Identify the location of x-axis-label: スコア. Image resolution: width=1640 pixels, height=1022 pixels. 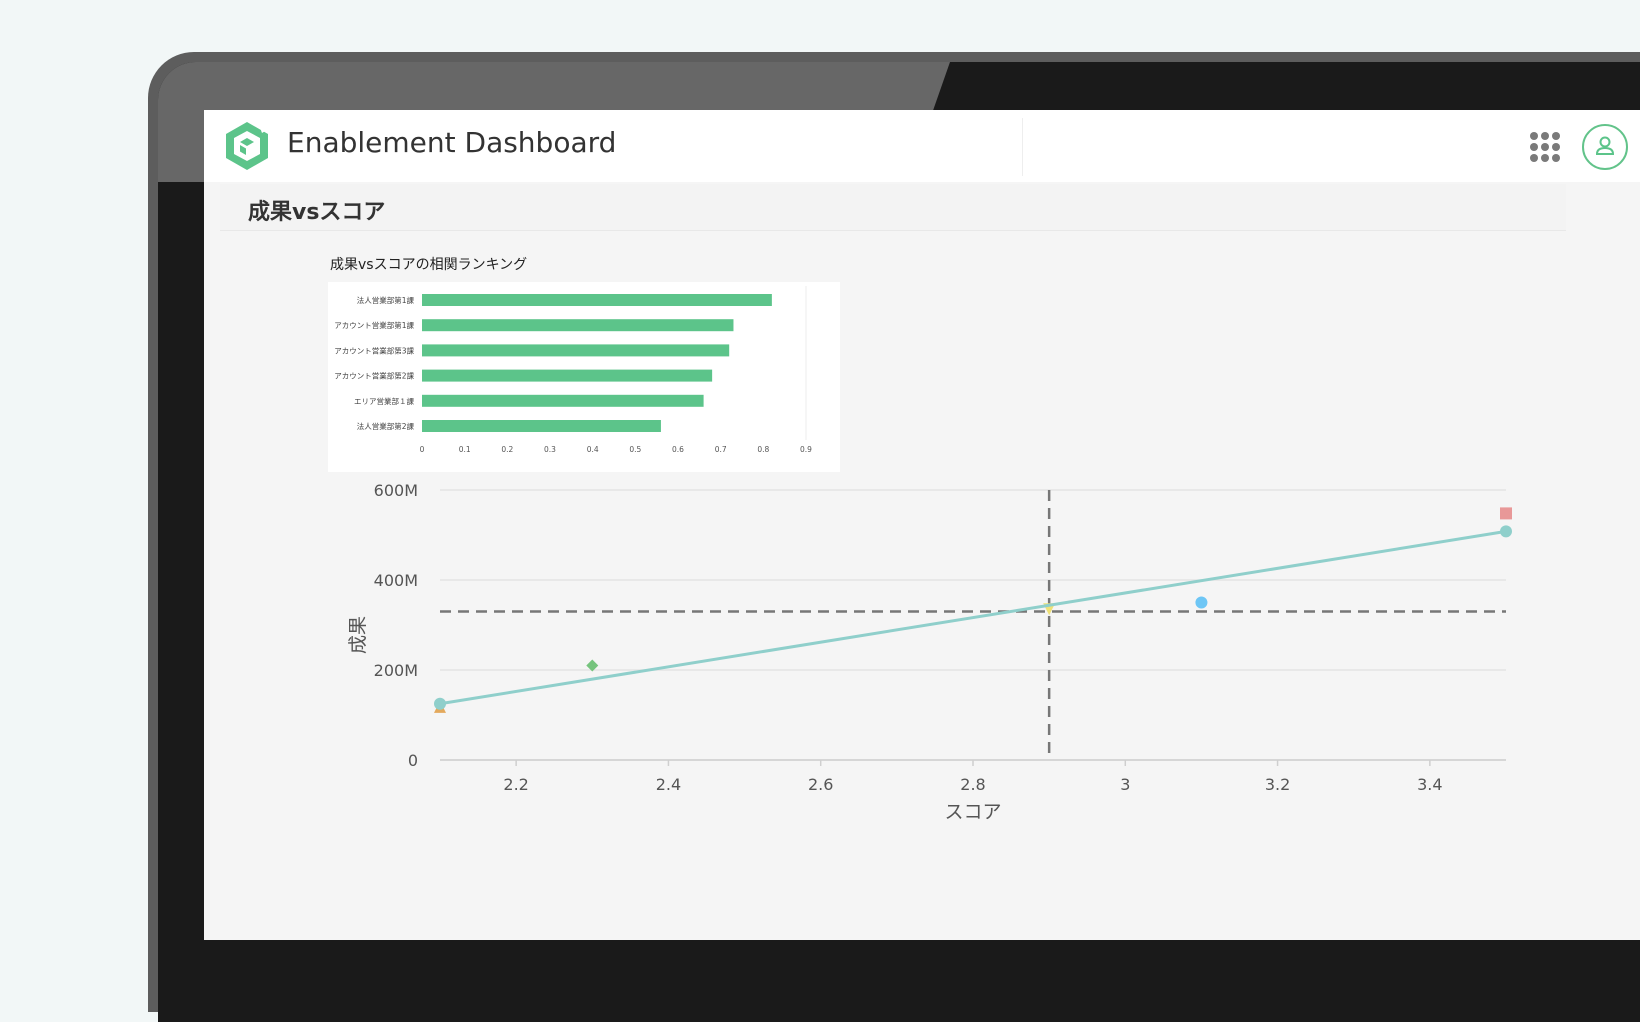
(972, 812).